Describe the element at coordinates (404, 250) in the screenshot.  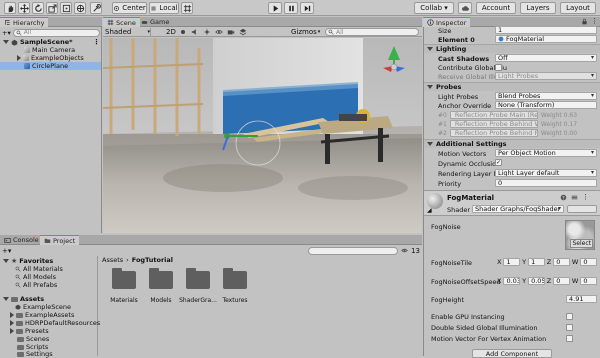
I see `eye-icon` at that location.